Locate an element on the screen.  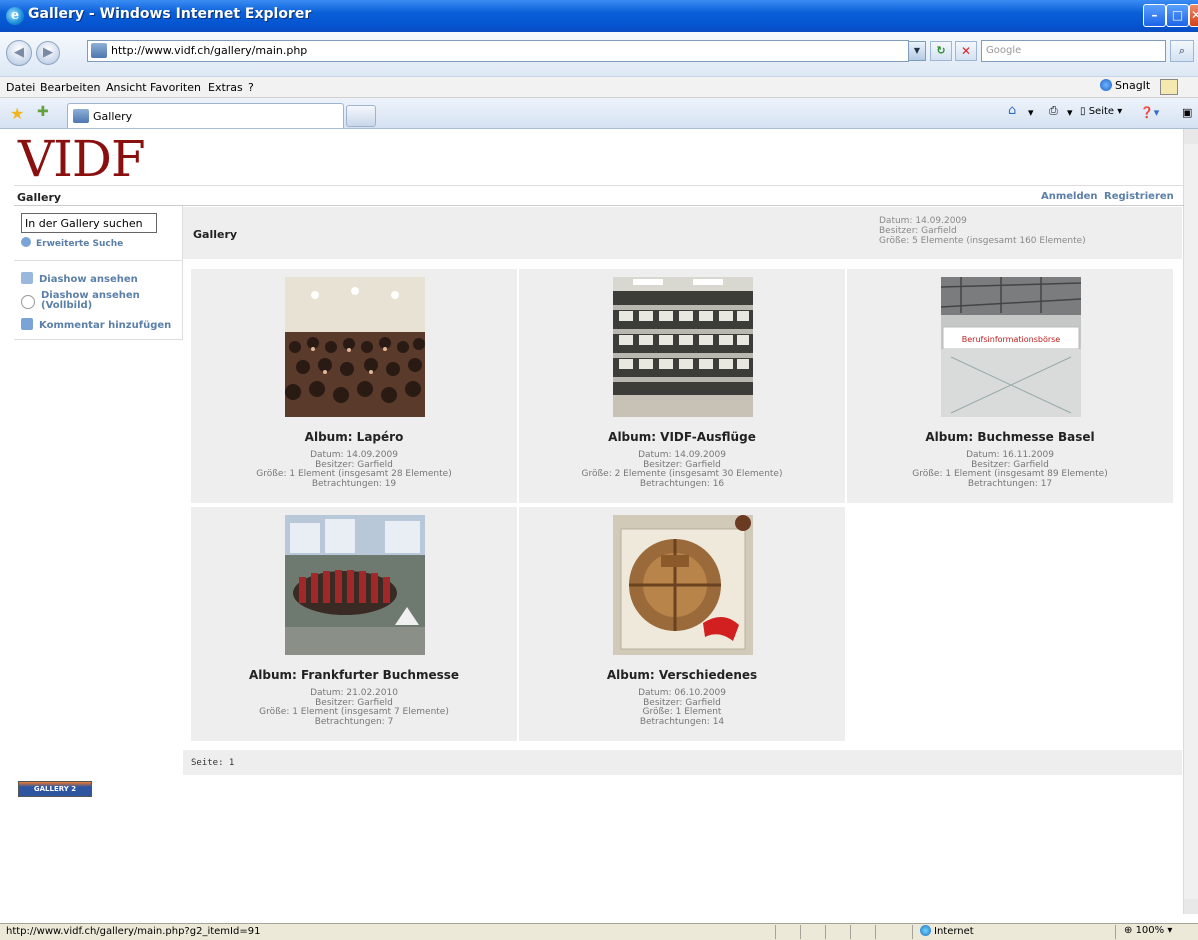
scroll-up-button is located at coordinates (1191, 136).